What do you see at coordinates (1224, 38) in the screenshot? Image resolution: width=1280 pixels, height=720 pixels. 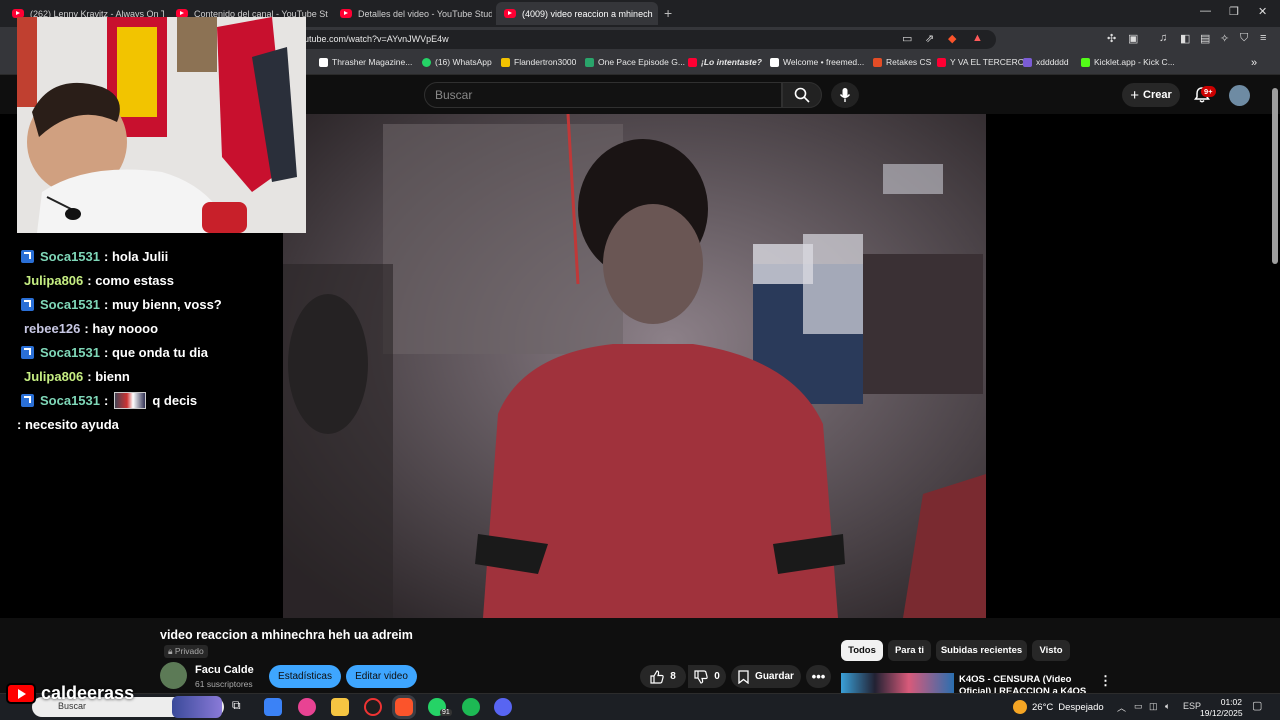 I see `leo-icon: ✧` at bounding box center [1224, 38].